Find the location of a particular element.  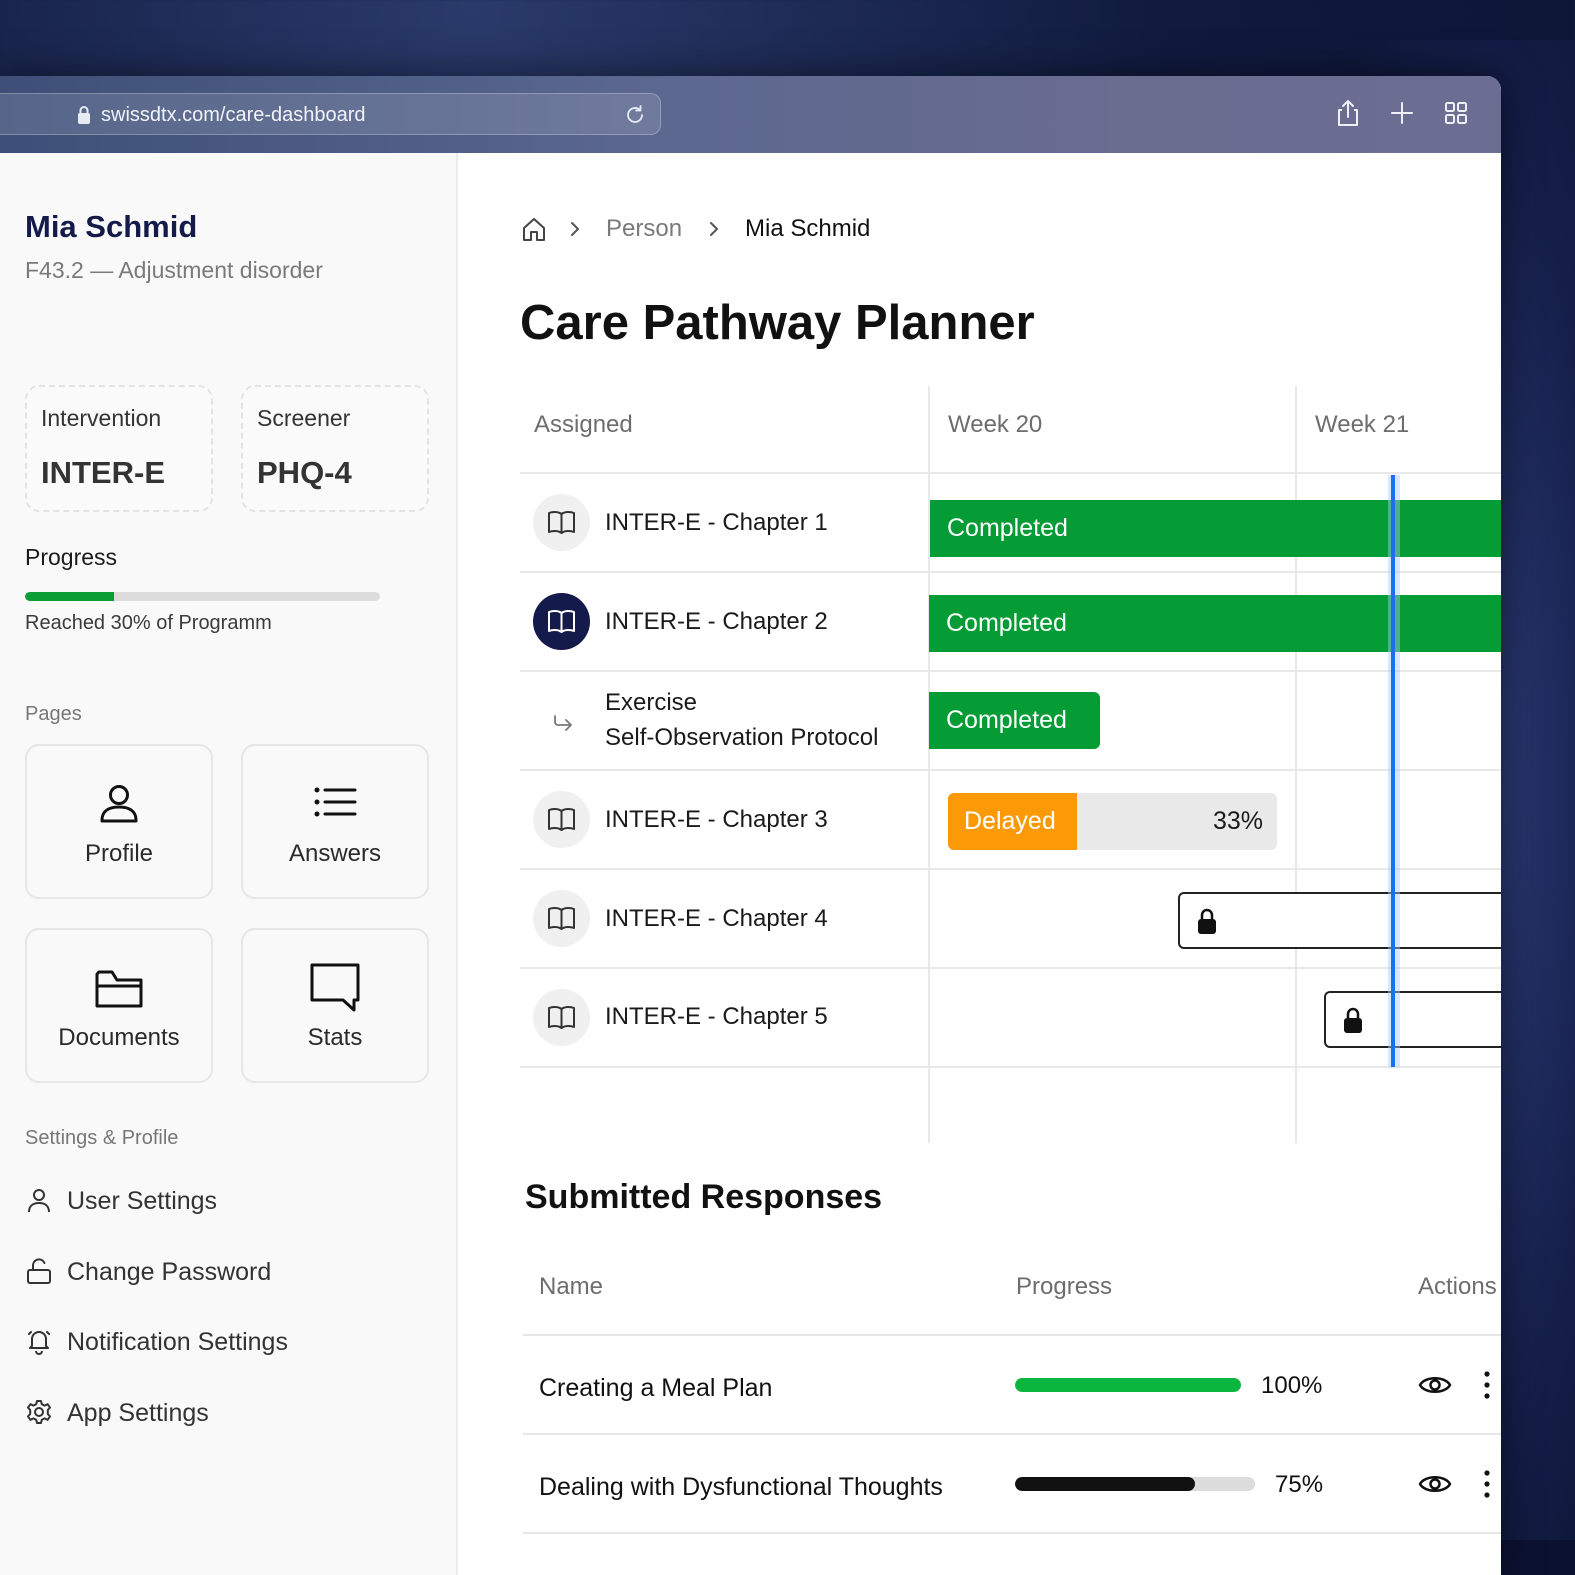

tile-label: Stats is located at coordinates (335, 1037).